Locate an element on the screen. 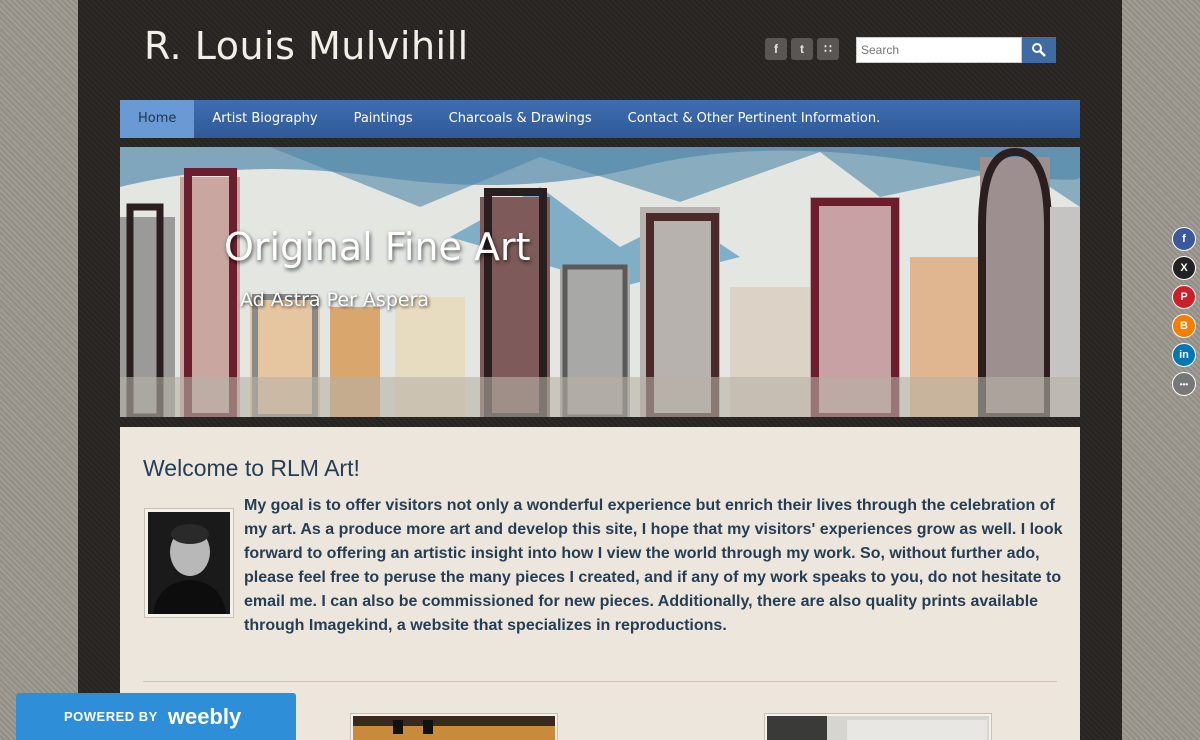 The width and height of the screenshot is (1200, 740). facebook-share-icon: f is located at coordinates (1184, 239).